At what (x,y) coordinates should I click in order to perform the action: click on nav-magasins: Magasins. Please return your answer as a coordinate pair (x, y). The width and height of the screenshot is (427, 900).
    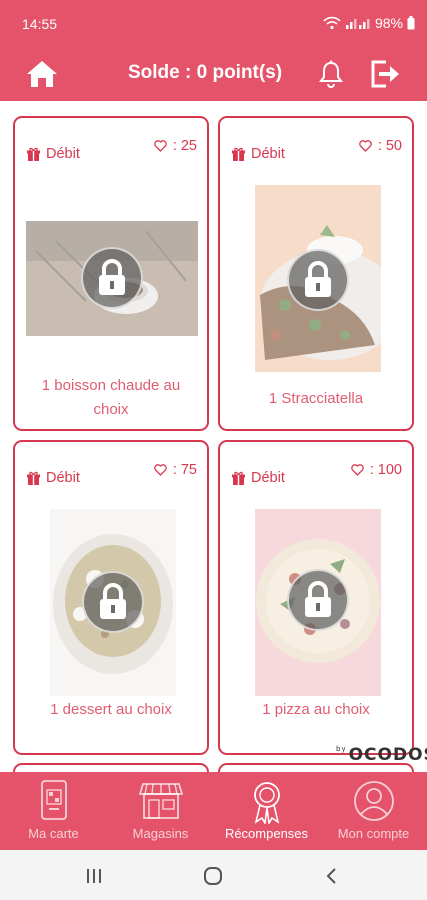
    Looking at the image, I should click on (160, 811).